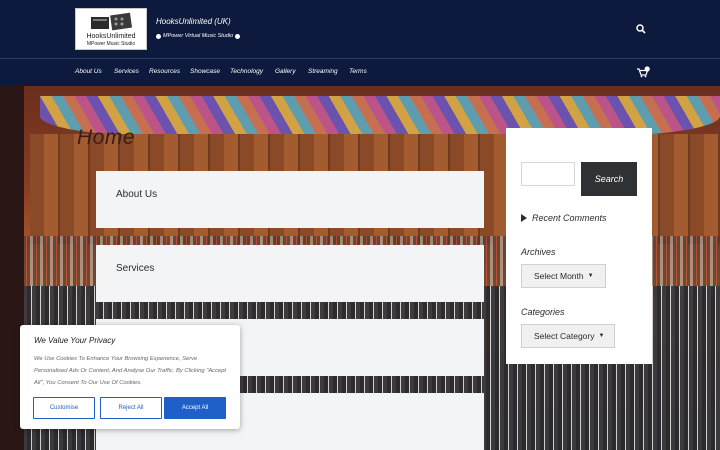 Image resolution: width=720 pixels, height=450 pixels. I want to click on nav-item-resources: Resources, so click(164, 71).